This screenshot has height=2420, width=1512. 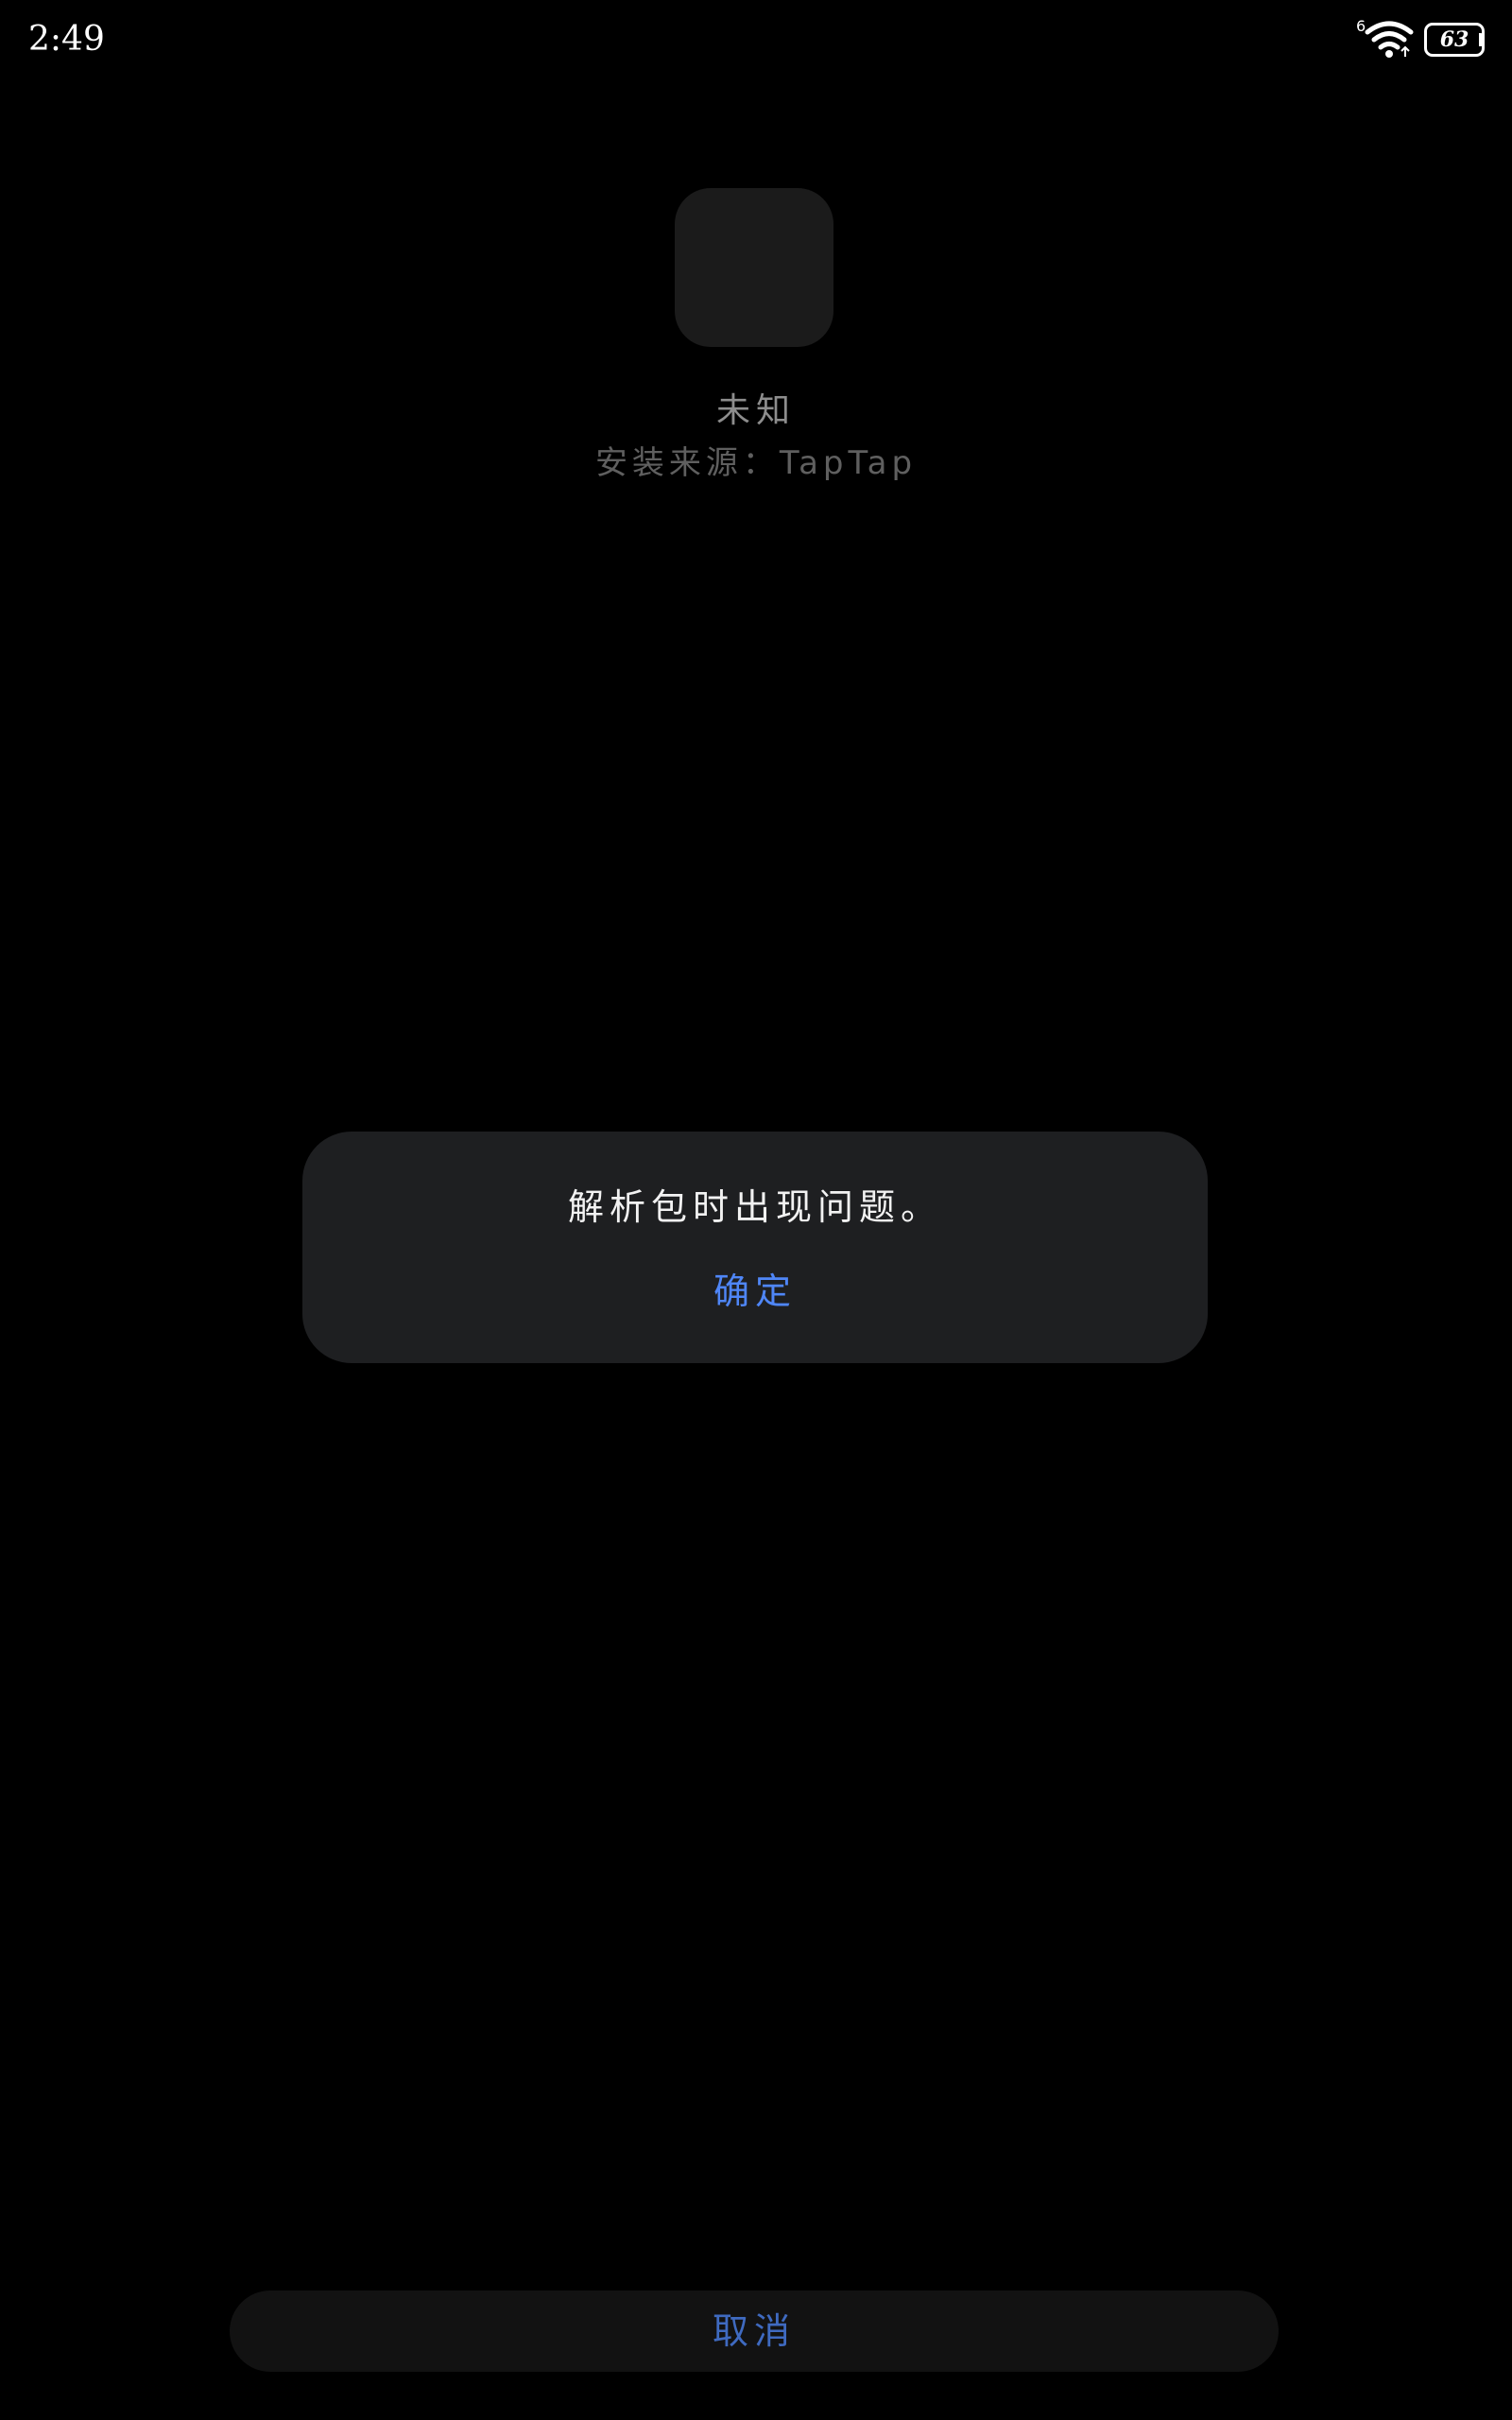 What do you see at coordinates (1420, 39) in the screenshot?
I see `status-icons: 6 63` at bounding box center [1420, 39].